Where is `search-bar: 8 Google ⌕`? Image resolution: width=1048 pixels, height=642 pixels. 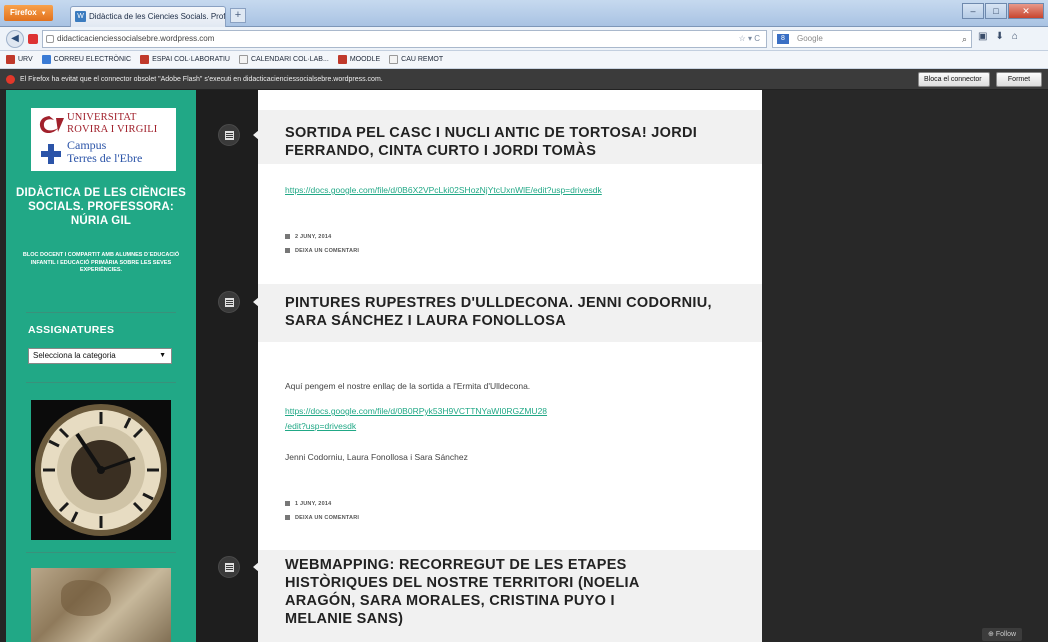
search-bar: 8 Google ⌕ is located at coordinates (872, 39).